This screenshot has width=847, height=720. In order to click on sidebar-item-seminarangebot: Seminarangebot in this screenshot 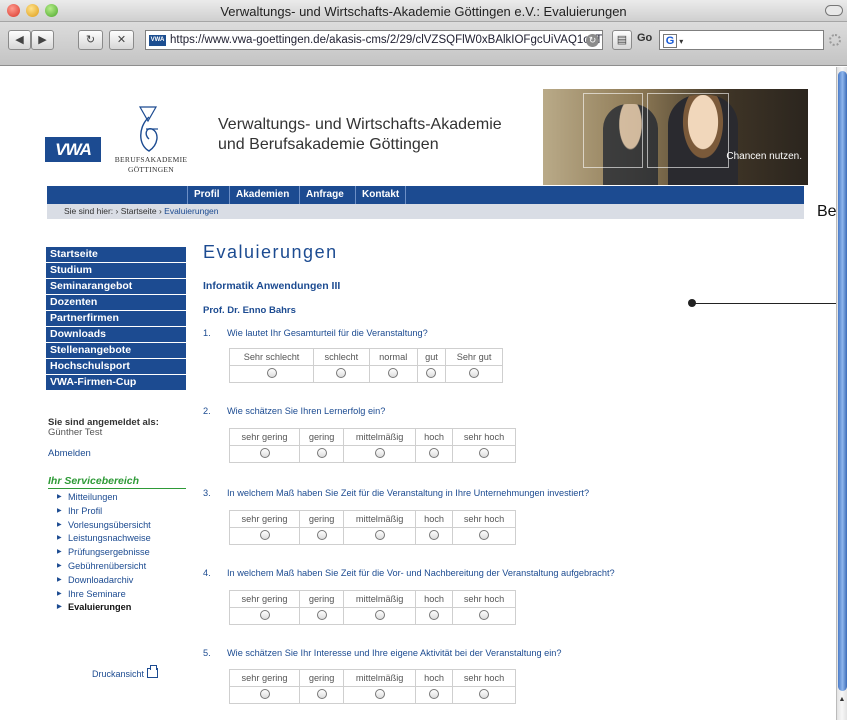, I will do `click(116, 286)`.